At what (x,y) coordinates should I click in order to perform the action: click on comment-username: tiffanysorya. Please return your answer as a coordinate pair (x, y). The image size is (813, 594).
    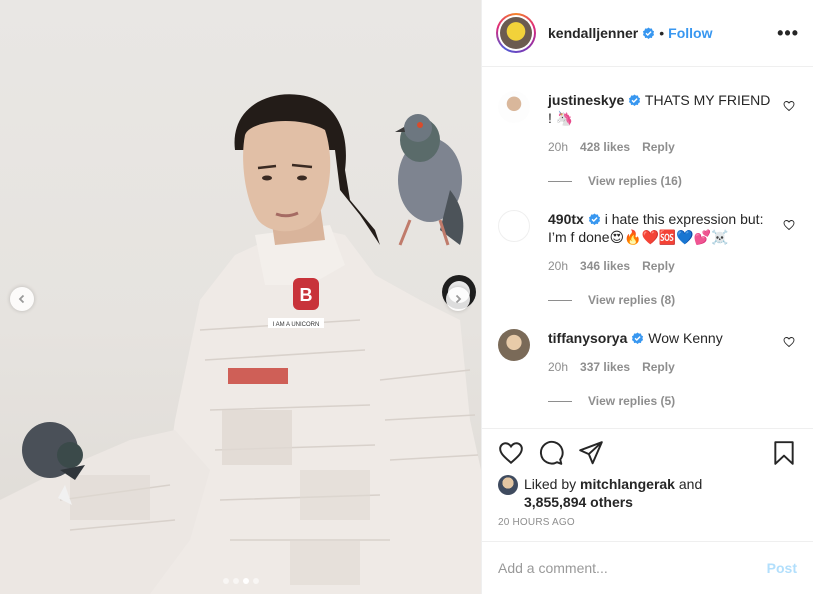
    Looking at the image, I should click on (587, 338).